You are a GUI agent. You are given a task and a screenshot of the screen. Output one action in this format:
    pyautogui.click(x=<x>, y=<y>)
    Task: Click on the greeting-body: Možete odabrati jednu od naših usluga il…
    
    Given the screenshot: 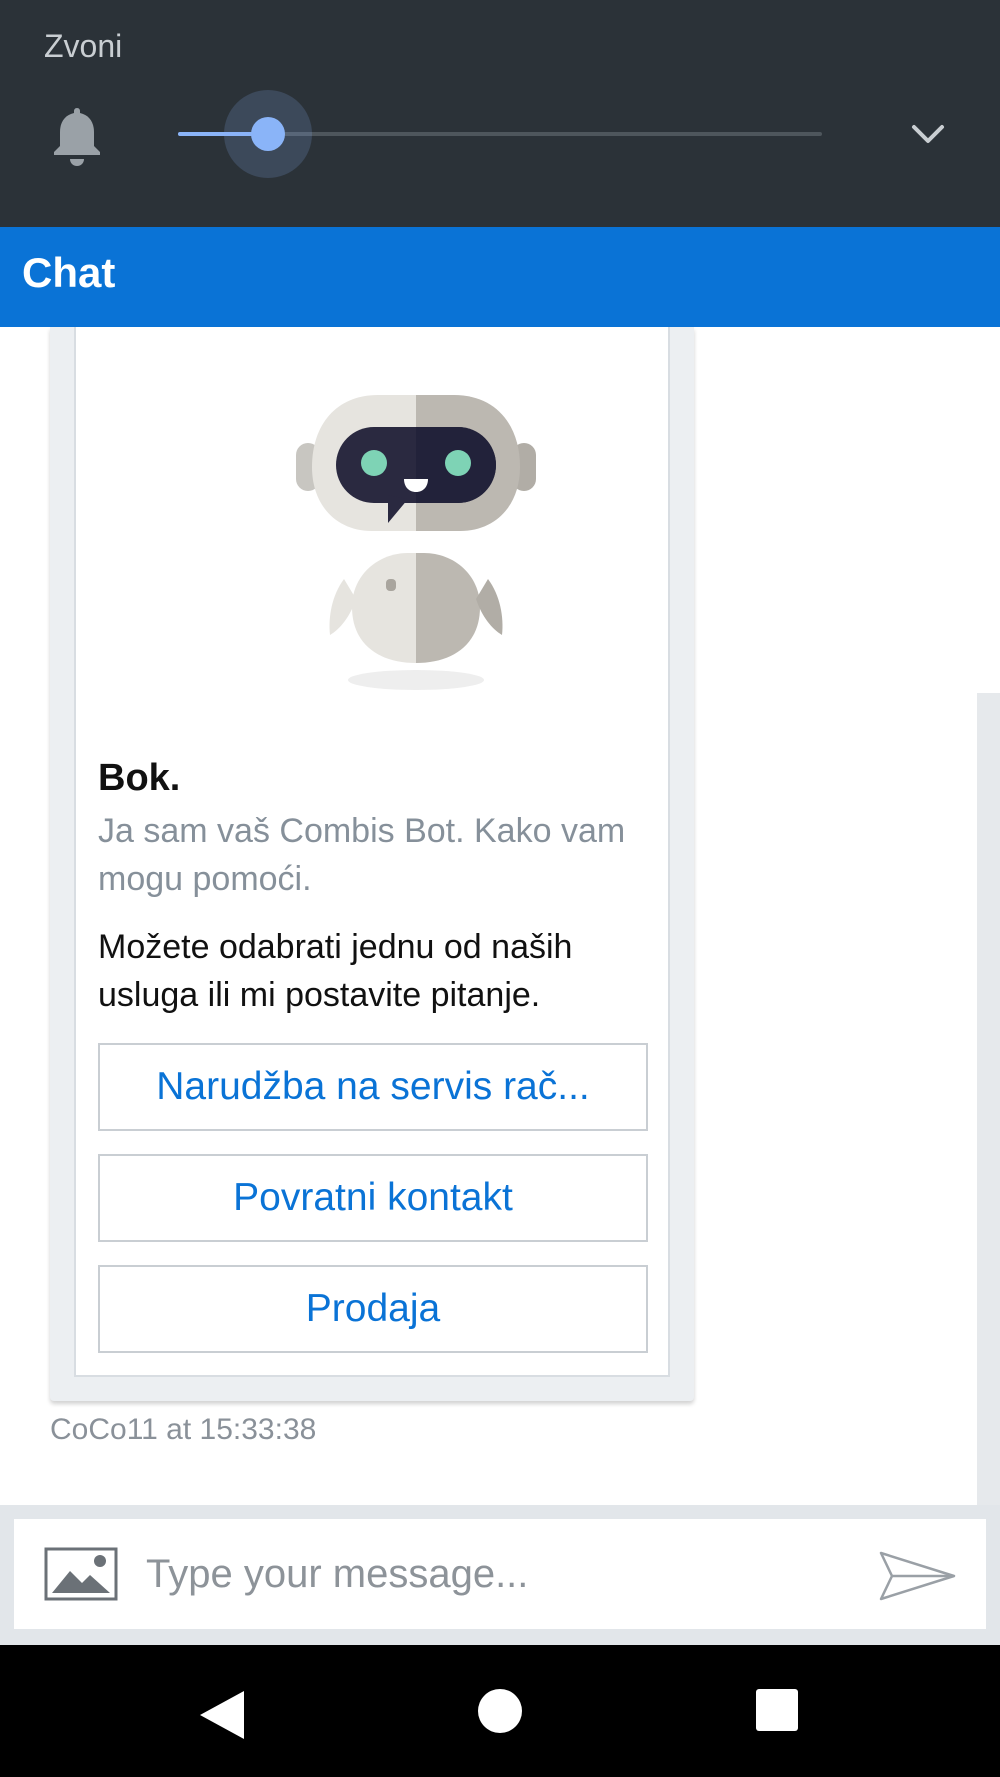 What is the action you would take?
    pyautogui.click(x=335, y=971)
    